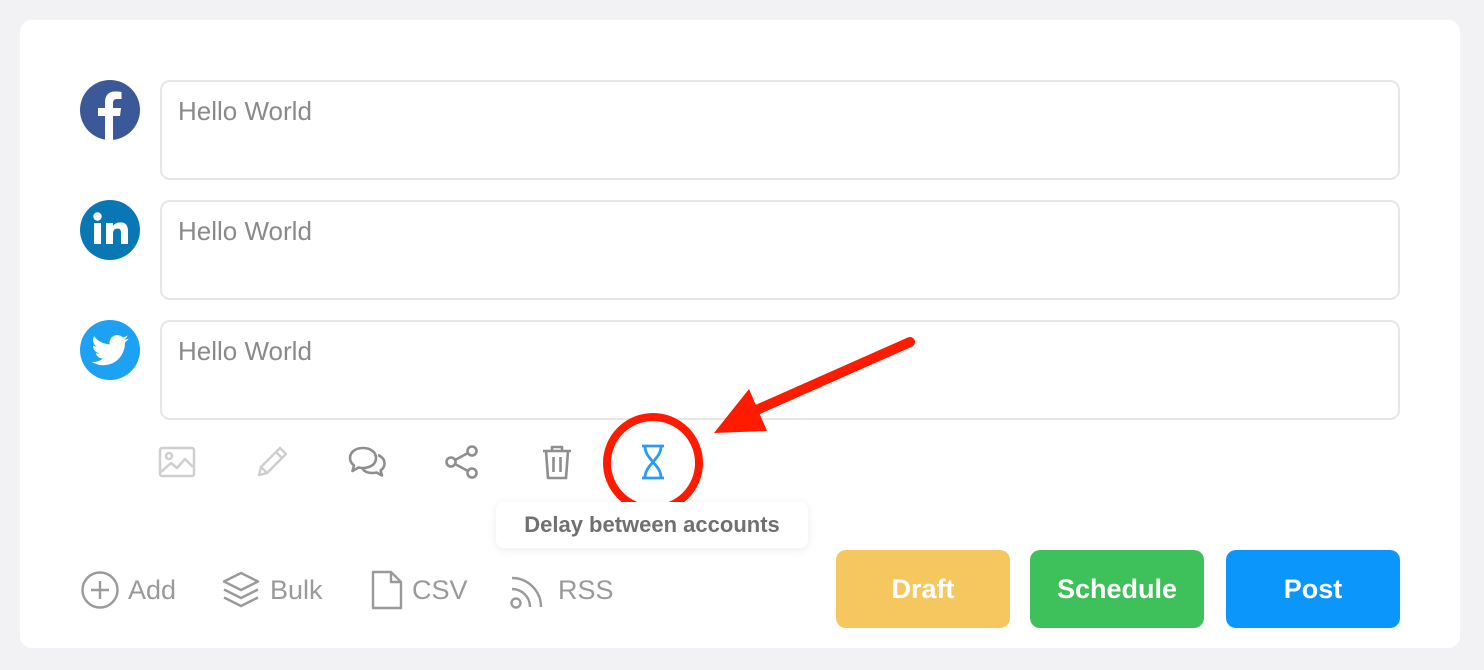  I want to click on linkedin-icon, so click(110, 228).